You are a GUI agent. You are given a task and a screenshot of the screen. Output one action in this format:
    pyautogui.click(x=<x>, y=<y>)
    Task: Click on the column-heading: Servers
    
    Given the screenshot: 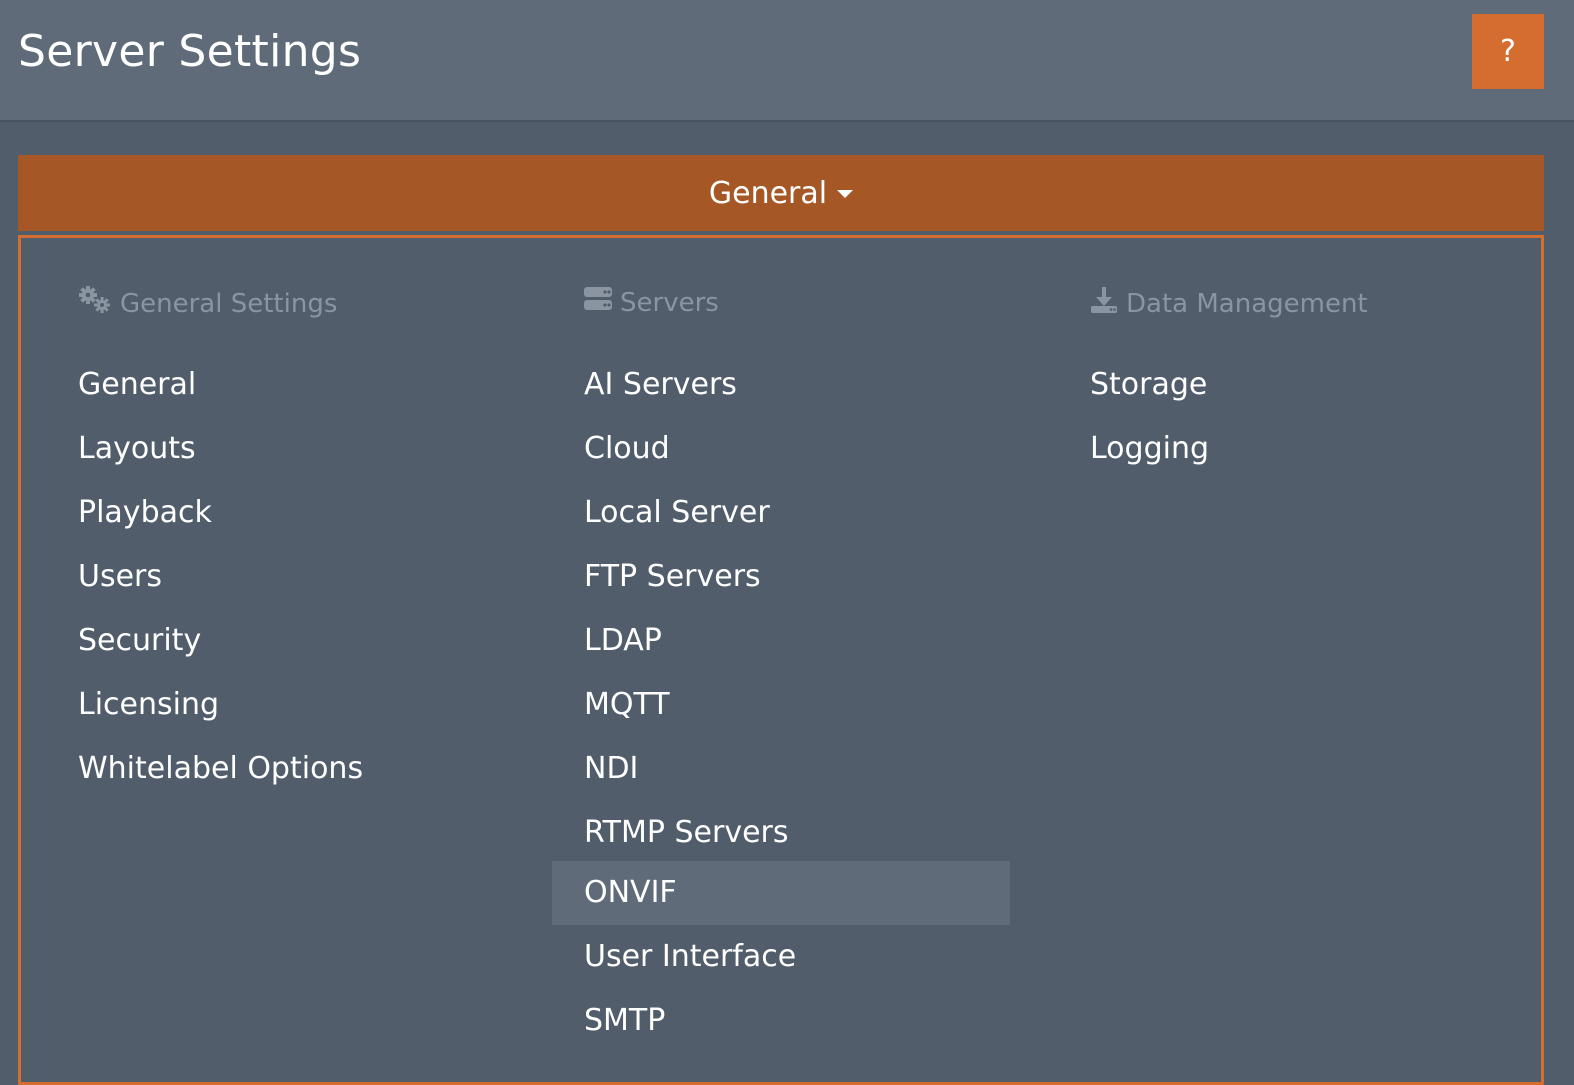 What is the action you would take?
    pyautogui.click(x=651, y=302)
    